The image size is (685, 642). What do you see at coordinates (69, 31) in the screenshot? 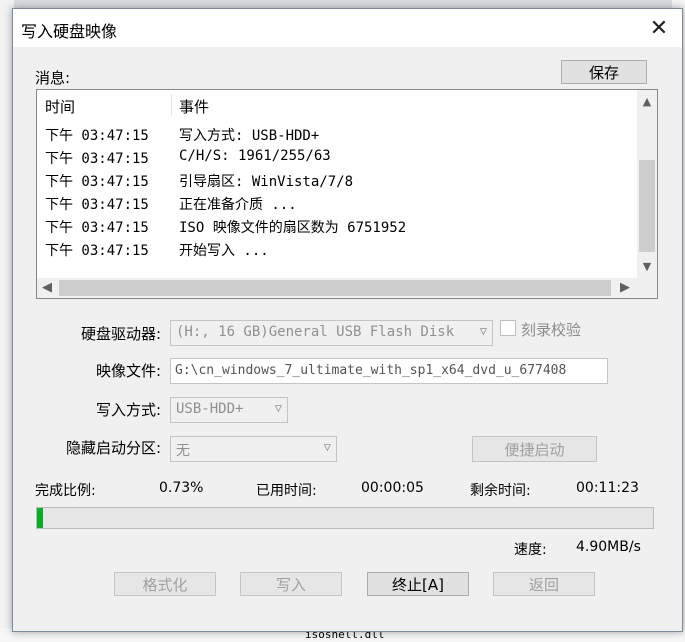
I see `window-title: 写入硬盘映像` at bounding box center [69, 31].